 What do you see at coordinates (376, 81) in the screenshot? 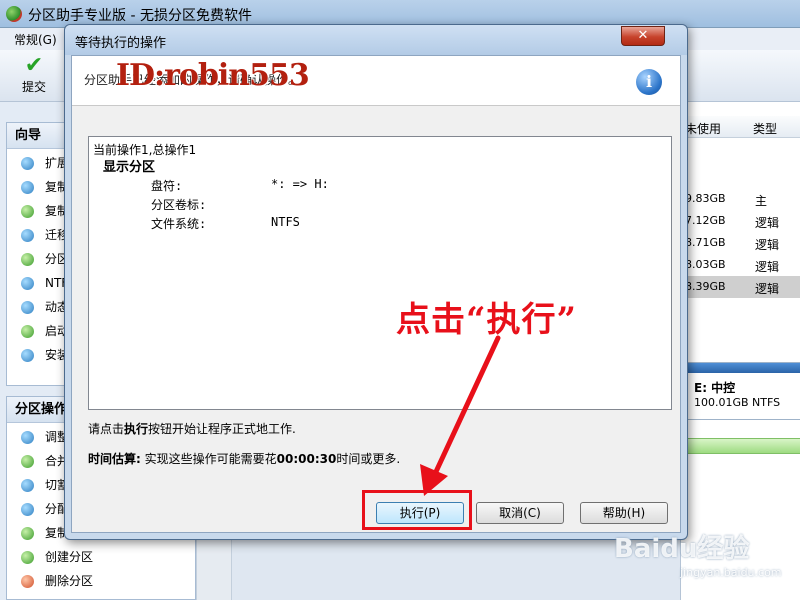
I see `dialog-header: 分区助手已经添加的操作，请确认操作。 ID:robin553 i` at bounding box center [376, 81].